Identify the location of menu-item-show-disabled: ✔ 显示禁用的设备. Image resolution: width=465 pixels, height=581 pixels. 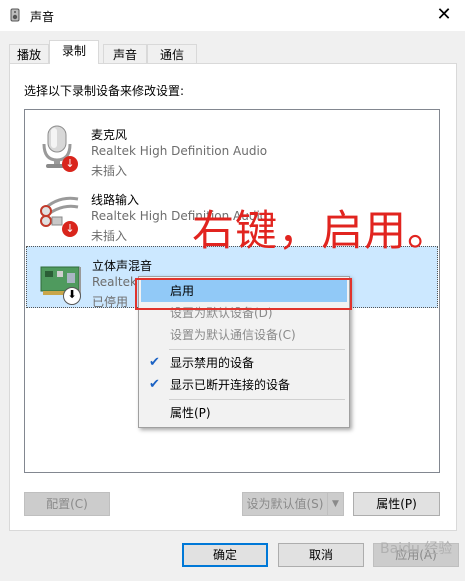
(244, 363).